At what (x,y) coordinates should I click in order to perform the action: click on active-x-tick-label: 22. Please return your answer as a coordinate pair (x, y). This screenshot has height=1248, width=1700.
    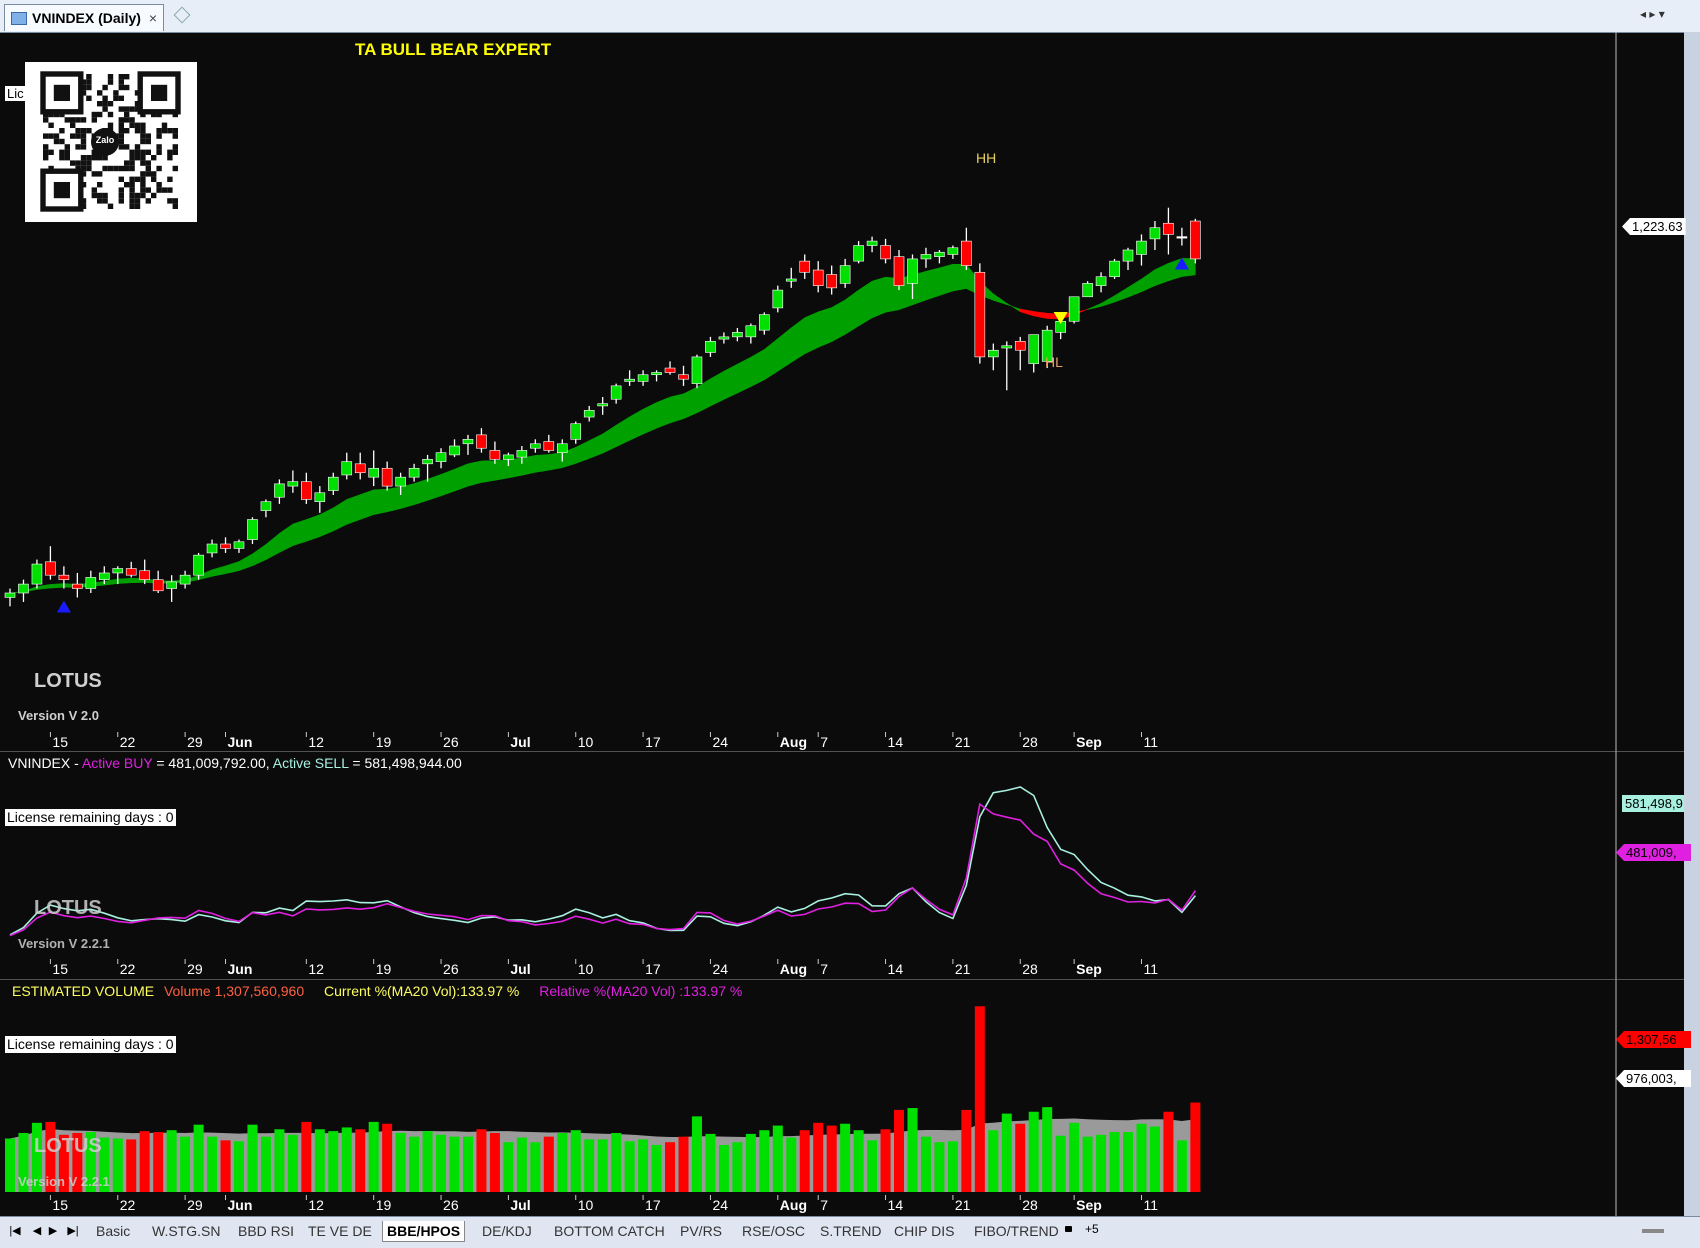
    Looking at the image, I should click on (128, 969).